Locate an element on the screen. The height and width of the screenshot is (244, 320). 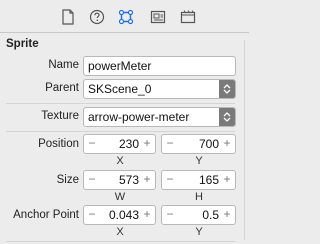
size-inspector-icon is located at coordinates (158, 17).